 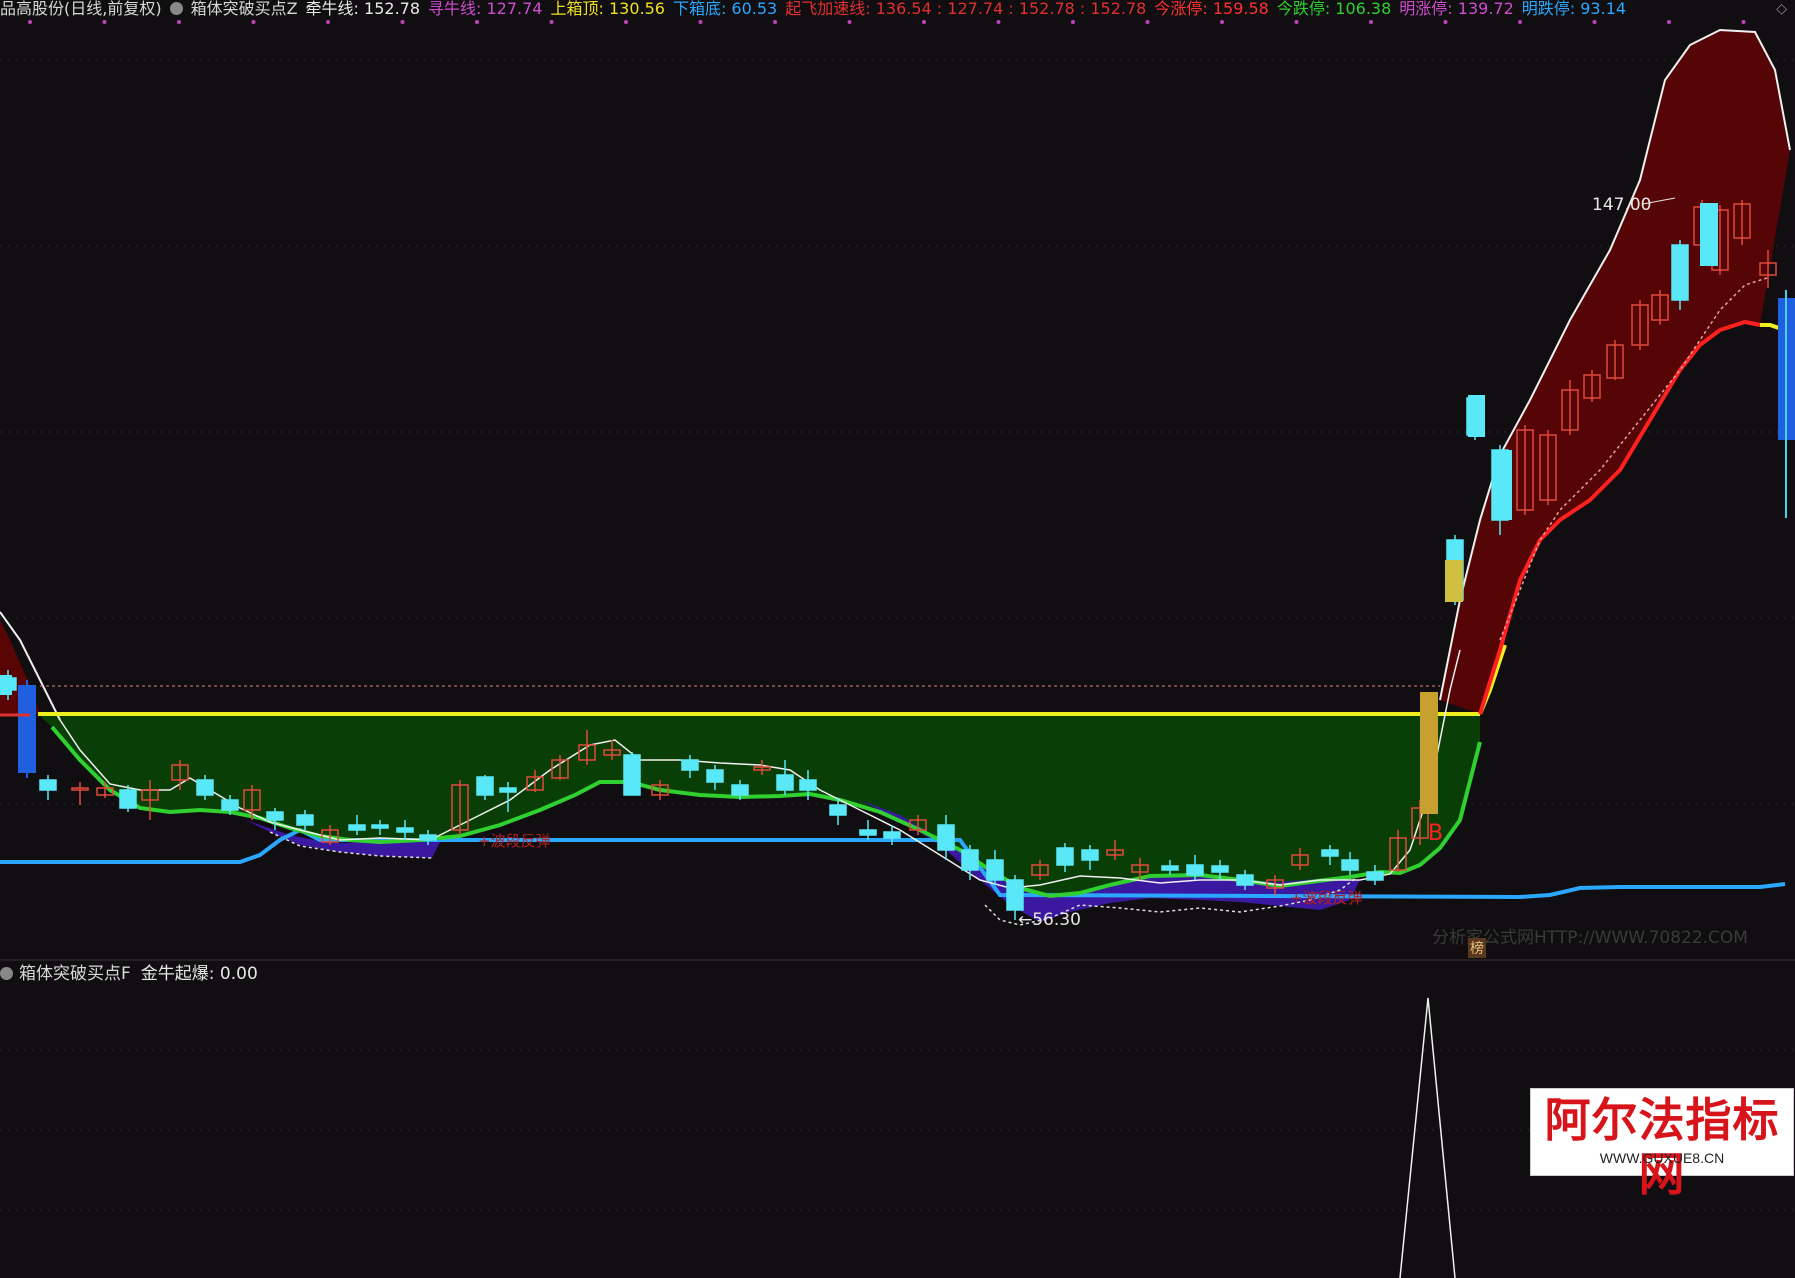 What do you see at coordinates (1211, 9) in the screenshot?
I see `indicator-value-5: 今涨停: 159.58` at bounding box center [1211, 9].